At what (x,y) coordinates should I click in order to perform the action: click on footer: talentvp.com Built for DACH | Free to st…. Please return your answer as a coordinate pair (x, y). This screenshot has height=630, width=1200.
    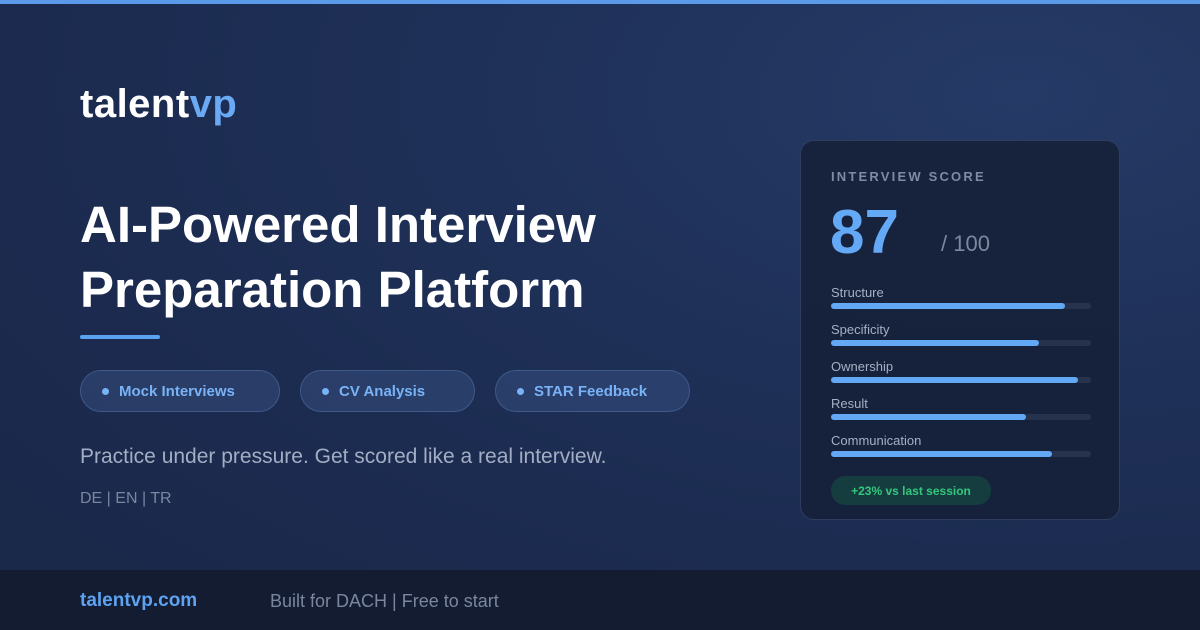
    Looking at the image, I should click on (600, 600).